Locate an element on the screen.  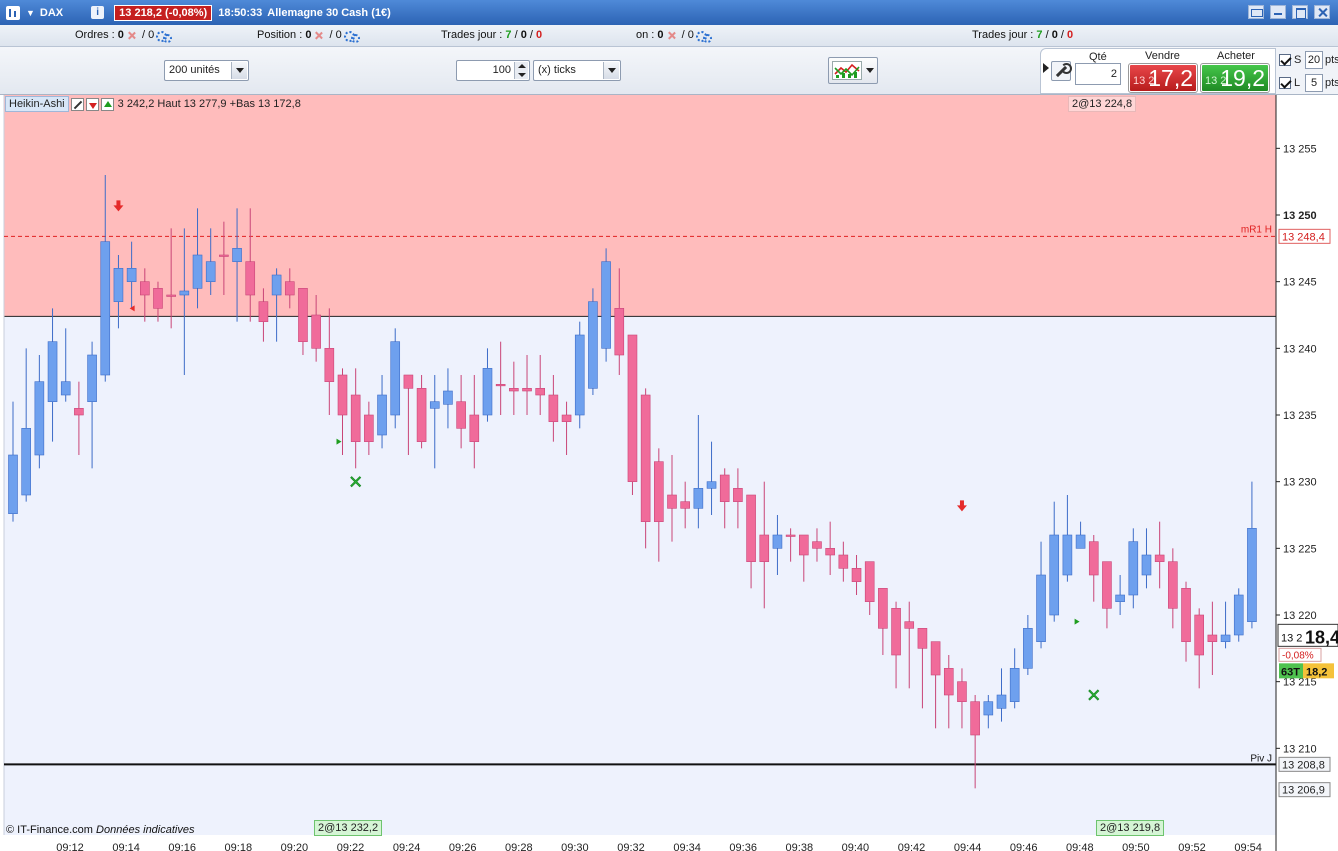
info-icon: i is located at coordinates (98, 12).